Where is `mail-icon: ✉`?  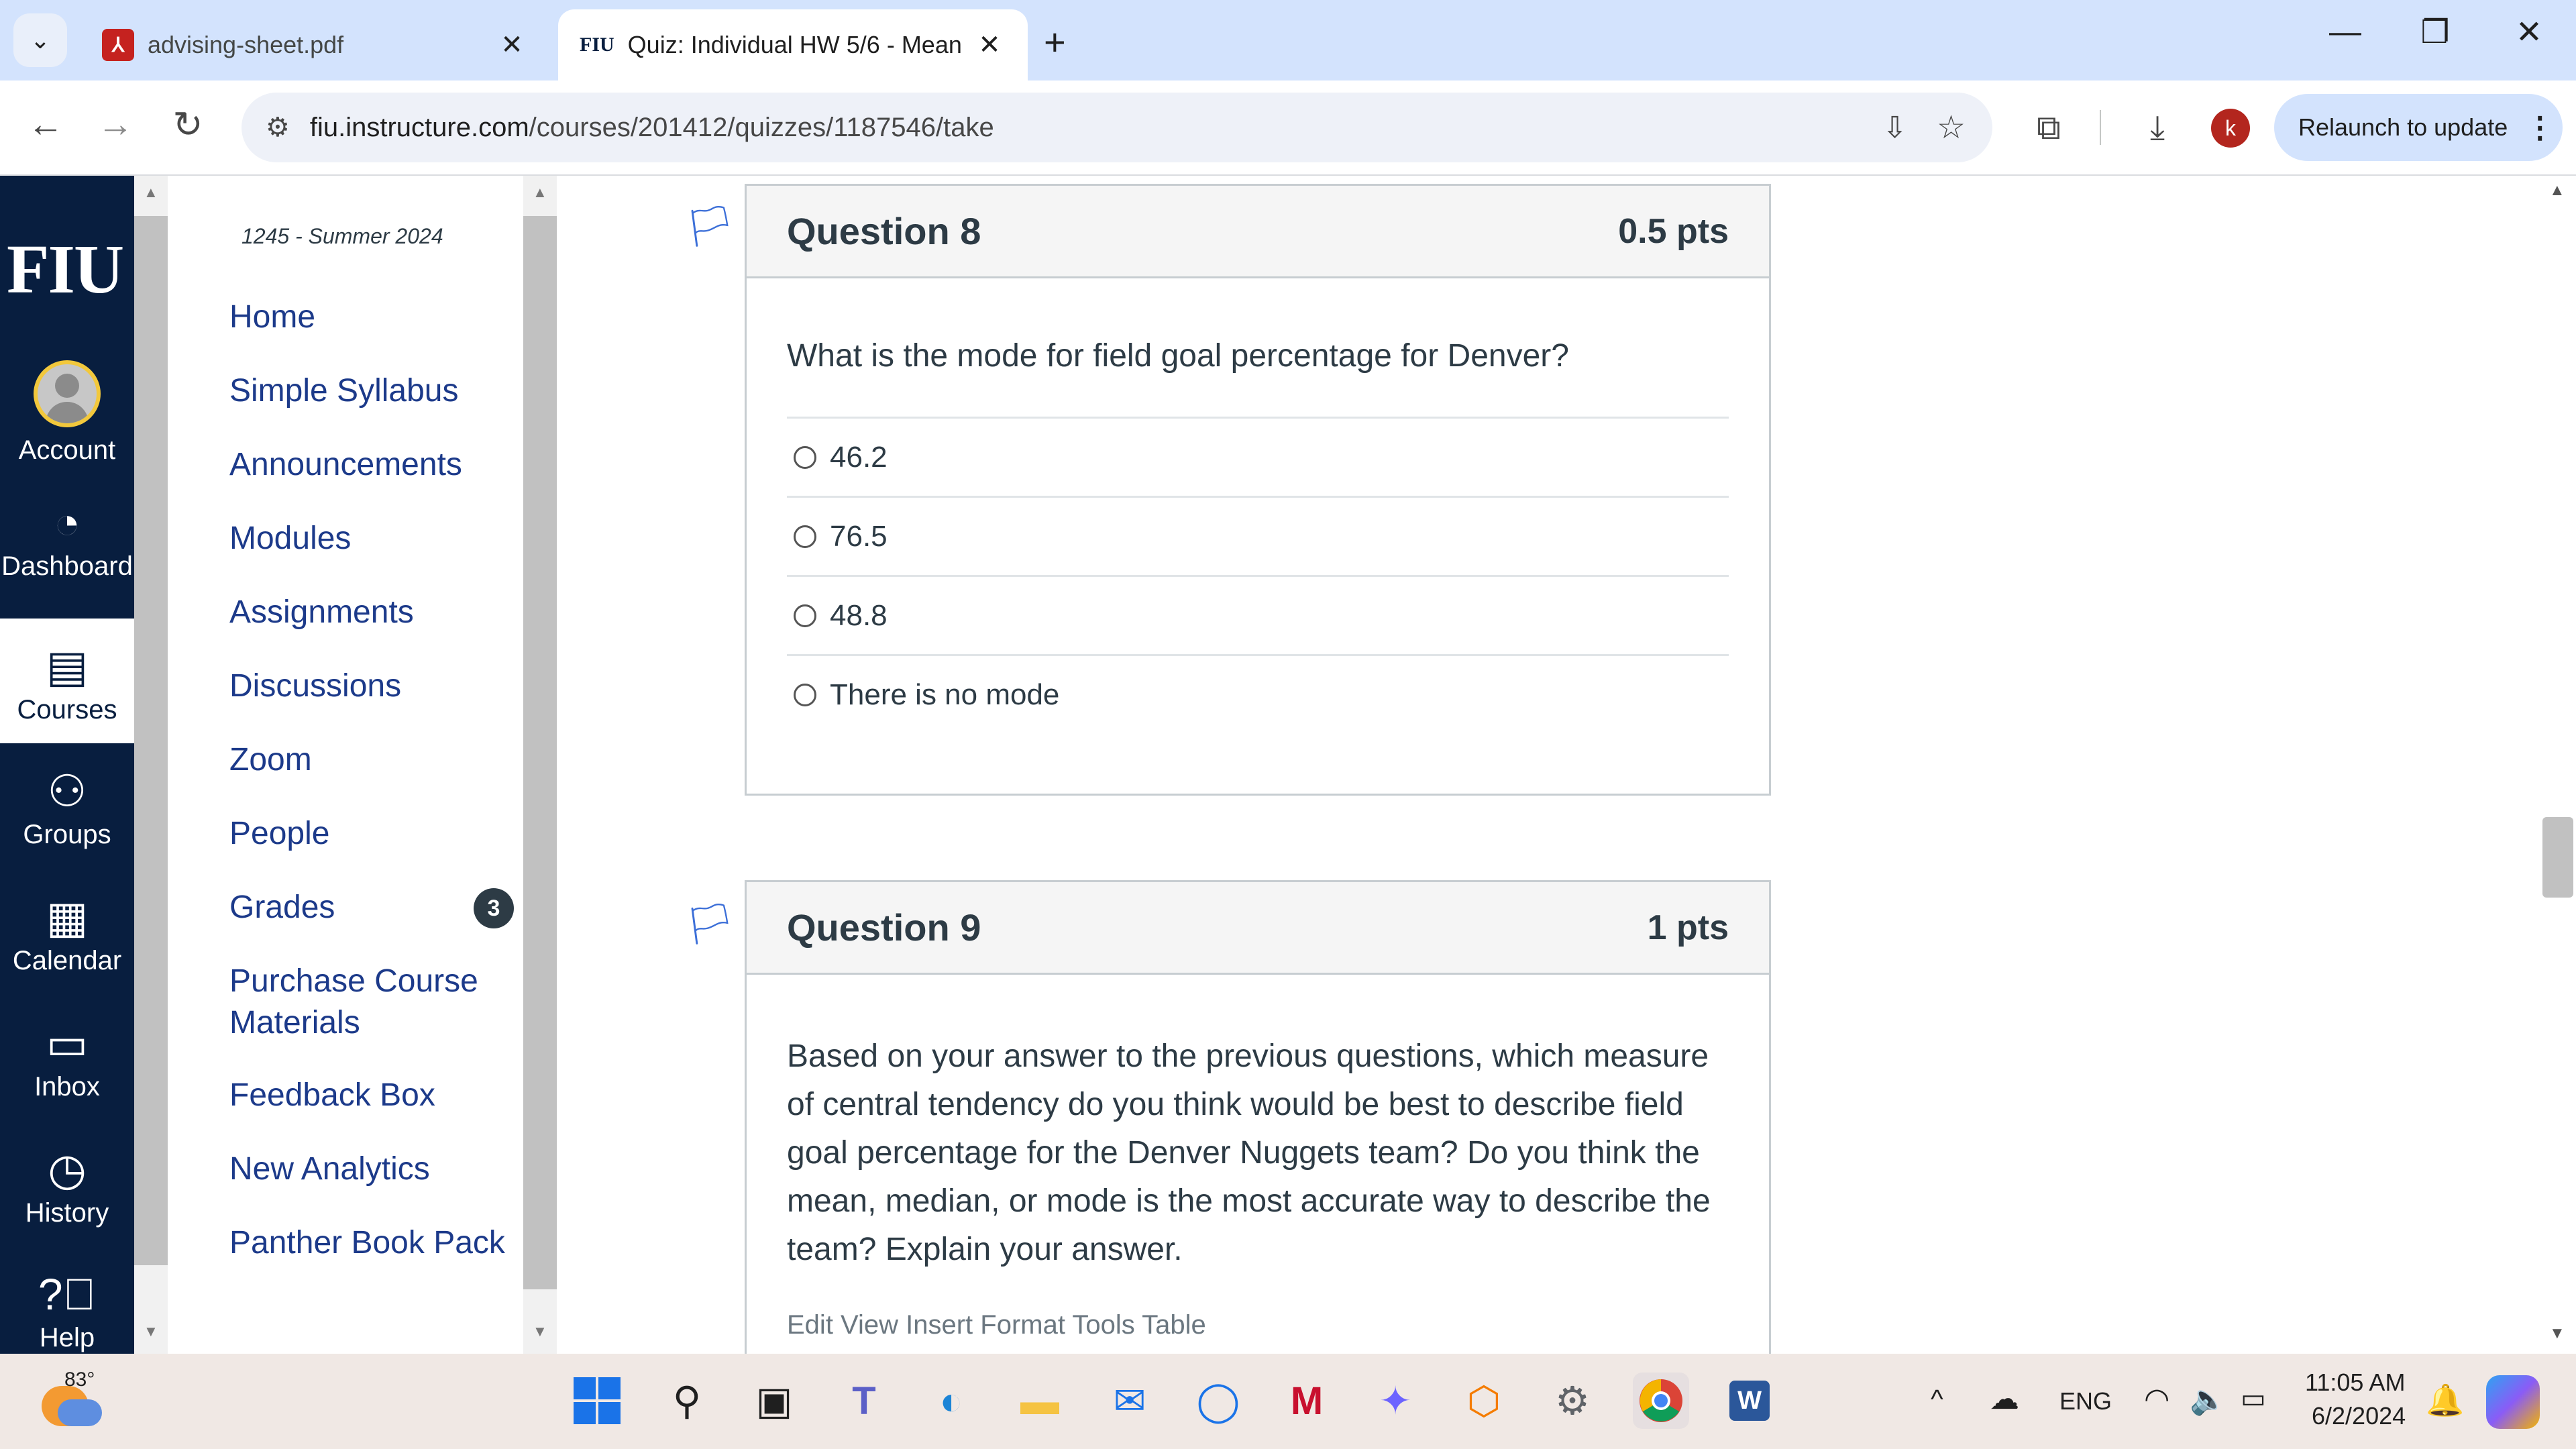 mail-icon: ✉ is located at coordinates (1130, 1401).